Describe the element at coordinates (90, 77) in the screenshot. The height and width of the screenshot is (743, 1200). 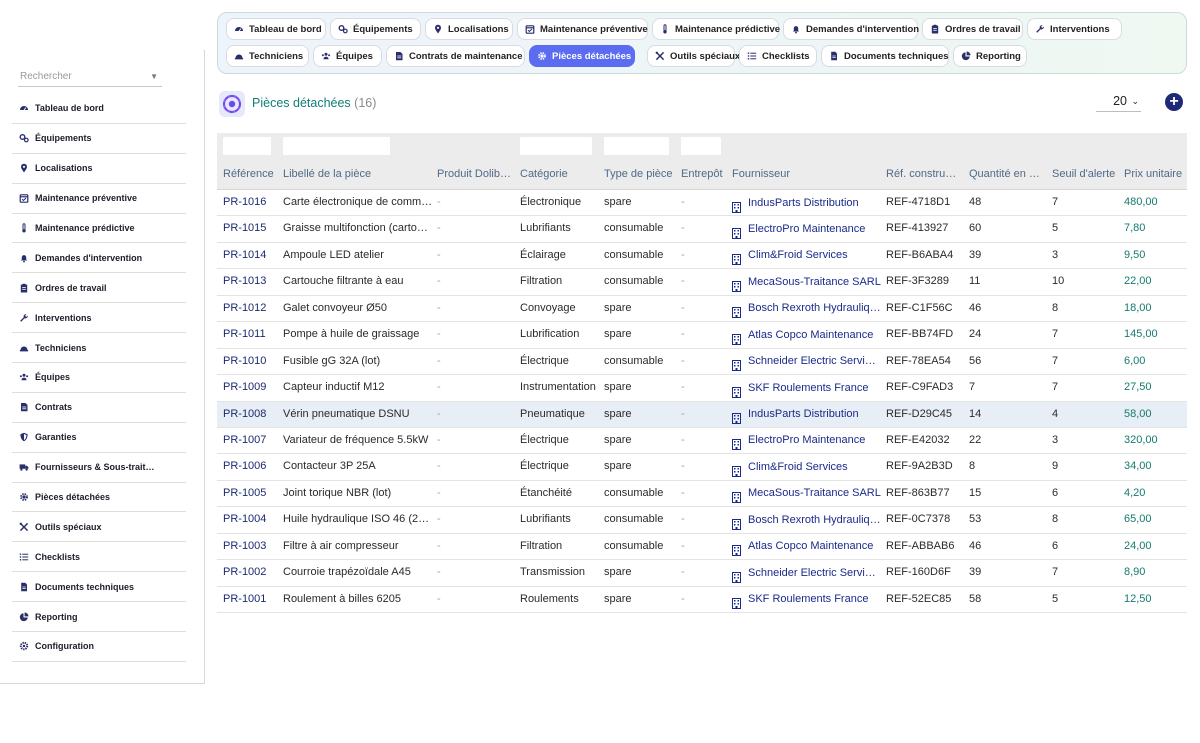
I see `sidebar-search-input: Rechercher ▼` at that location.